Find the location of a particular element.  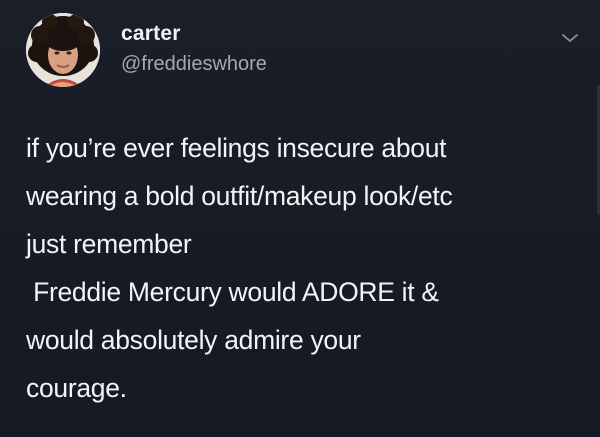

avatar is located at coordinates (63, 50).